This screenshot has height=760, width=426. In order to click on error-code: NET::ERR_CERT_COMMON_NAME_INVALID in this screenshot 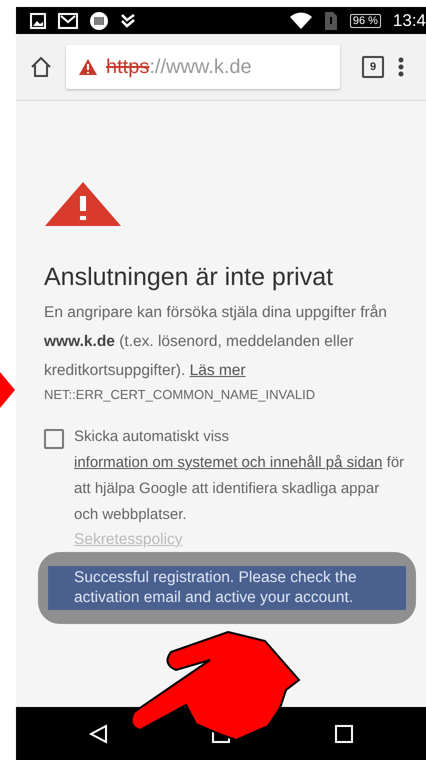, I will do `click(180, 394)`.